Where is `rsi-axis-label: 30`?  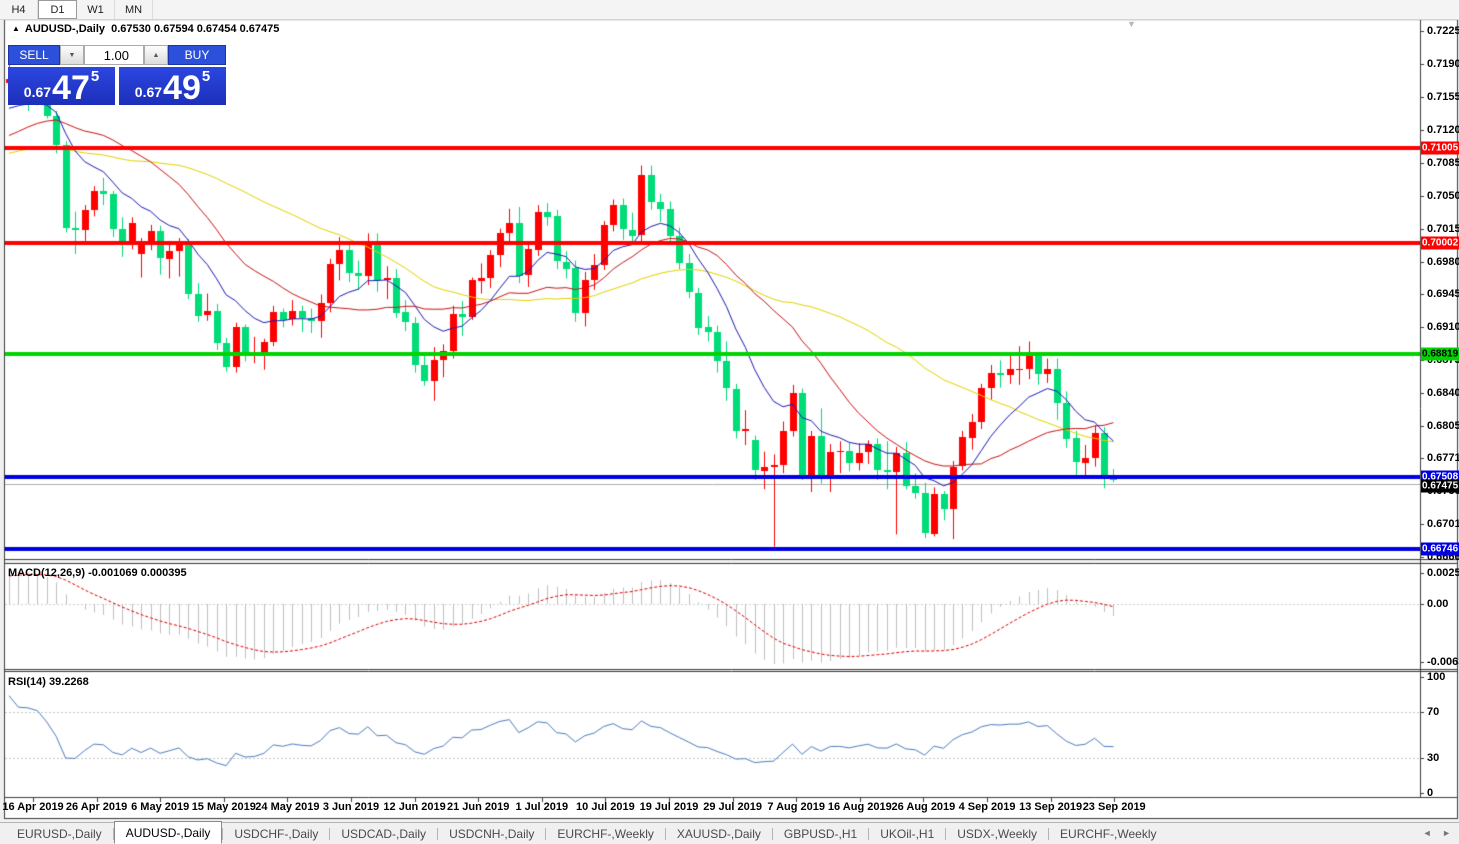
rsi-axis-label: 30 is located at coordinates (1433, 758).